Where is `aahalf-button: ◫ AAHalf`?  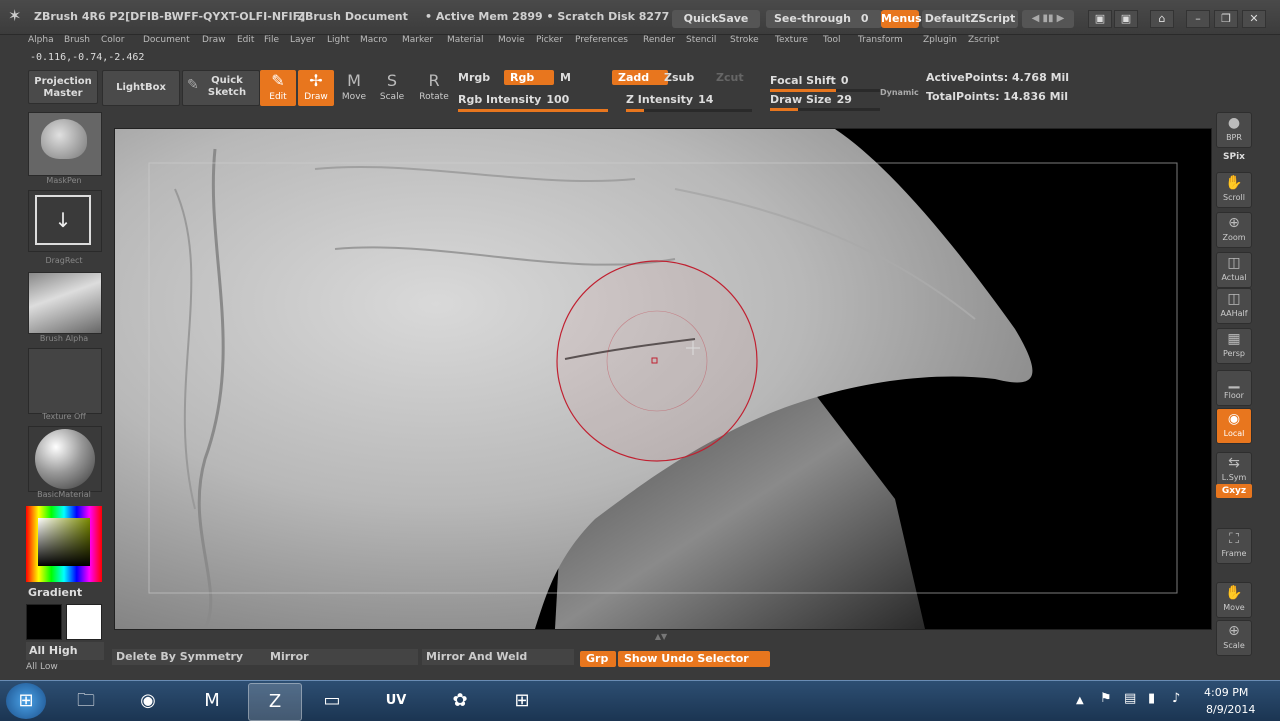 aahalf-button: ◫ AAHalf is located at coordinates (1234, 306).